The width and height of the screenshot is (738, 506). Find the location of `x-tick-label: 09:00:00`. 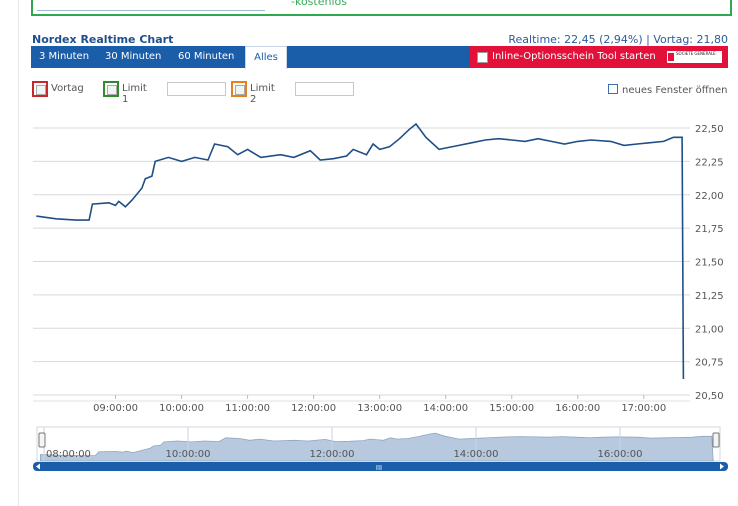

x-tick-label: 09:00:00 is located at coordinates (115, 408).